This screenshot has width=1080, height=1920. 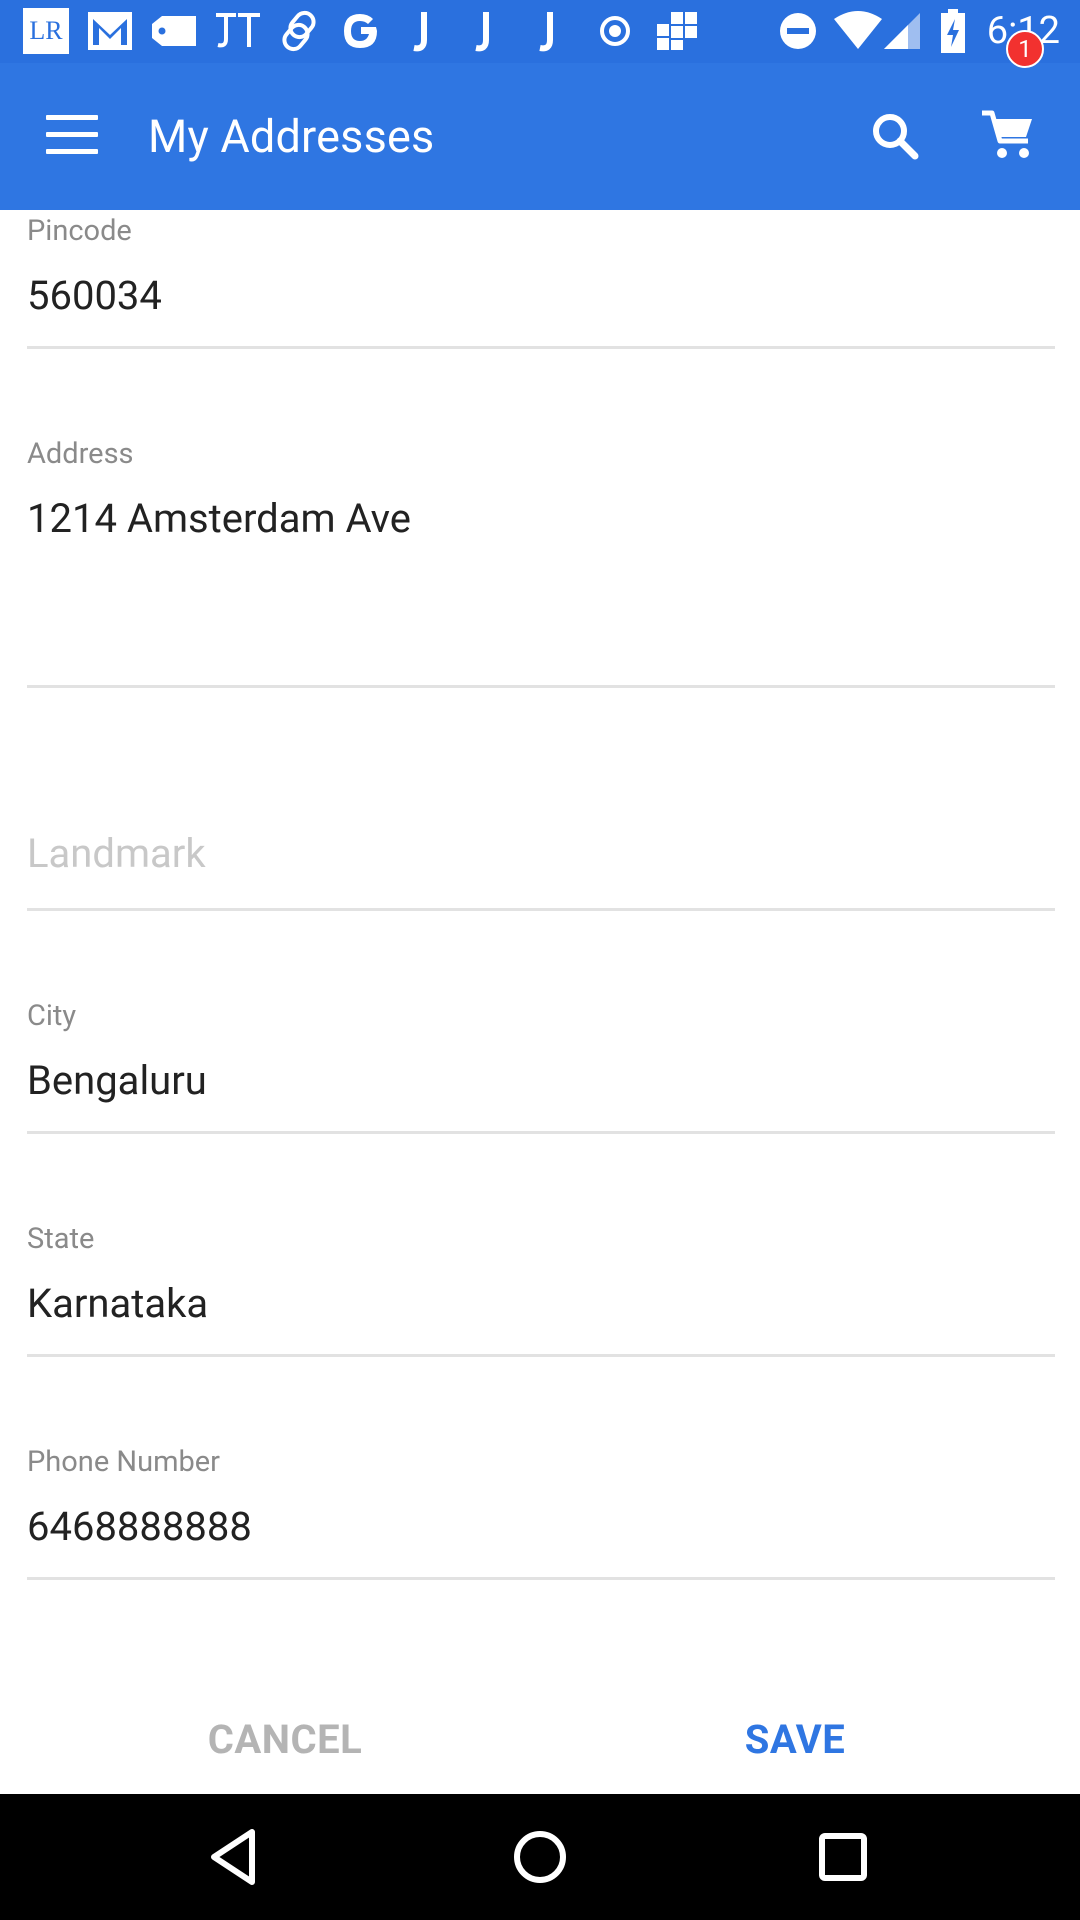 I want to click on grid-app-icon, so click(x=677, y=31).